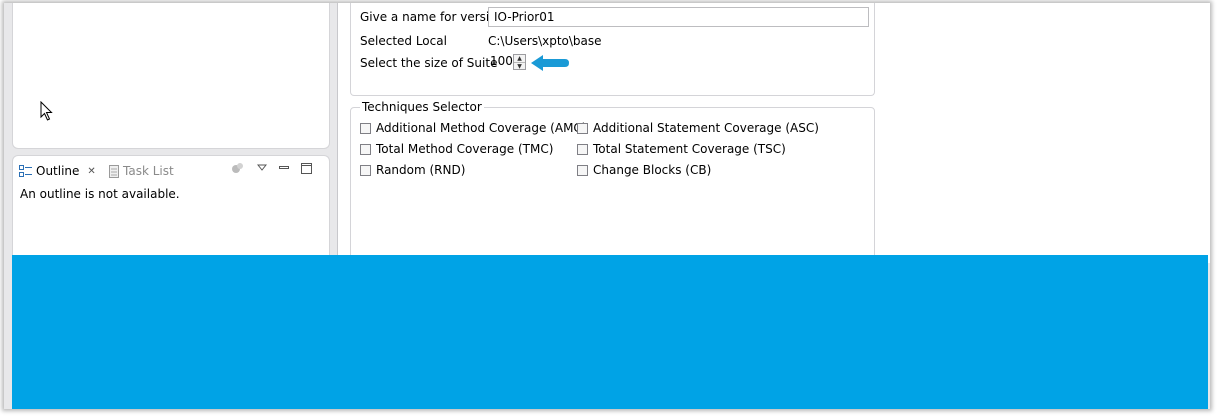  I want to click on left-top-panel, so click(171, 76).